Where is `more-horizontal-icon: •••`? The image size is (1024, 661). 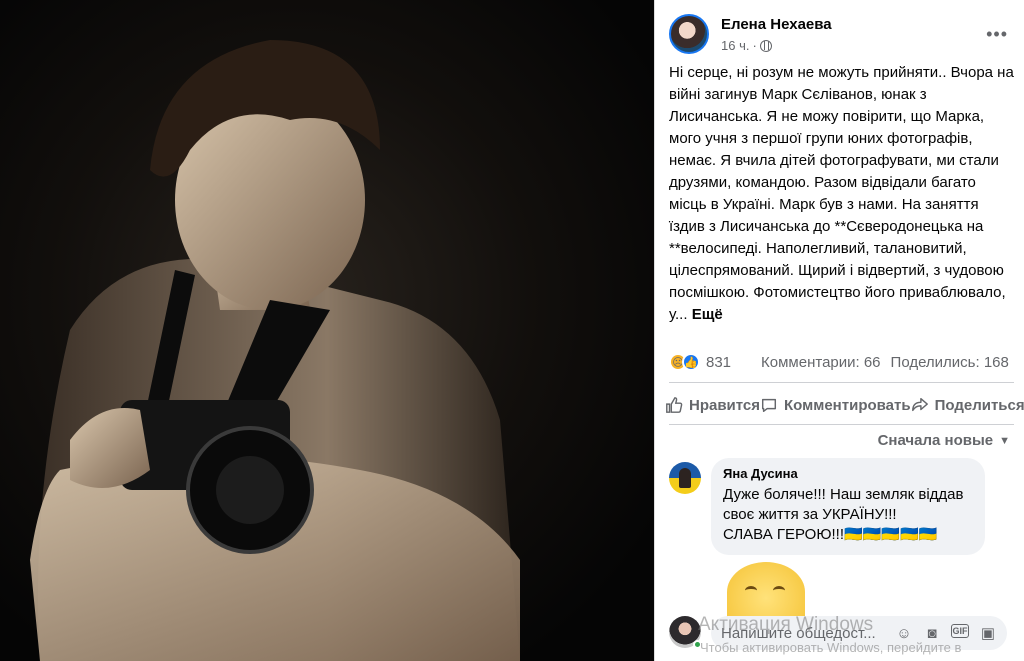
more-horizontal-icon: ••• is located at coordinates (997, 34).